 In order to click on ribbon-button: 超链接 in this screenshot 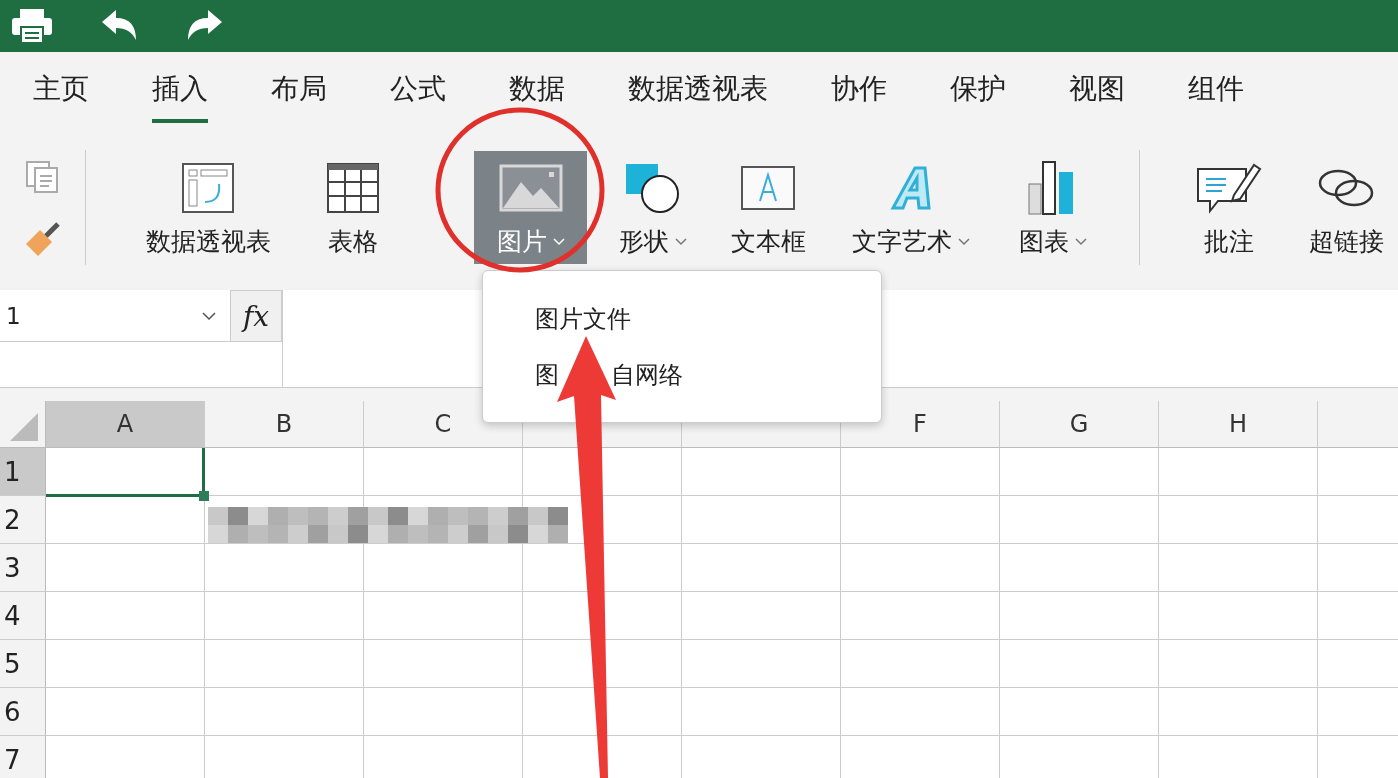, I will do `click(1346, 207)`.